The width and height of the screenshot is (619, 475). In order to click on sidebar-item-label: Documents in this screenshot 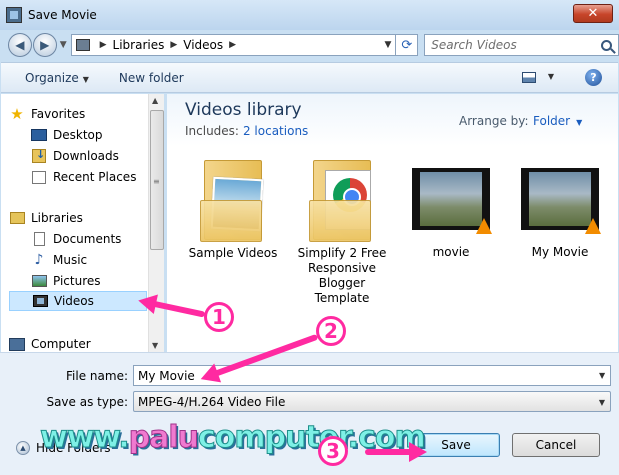, I will do `click(87, 239)`.